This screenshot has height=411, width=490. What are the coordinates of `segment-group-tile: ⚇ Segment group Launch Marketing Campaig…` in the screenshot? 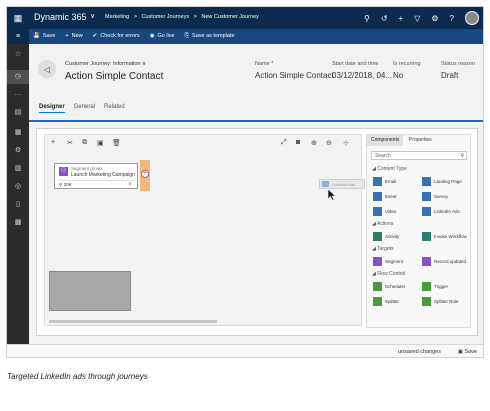 It's located at (96, 176).